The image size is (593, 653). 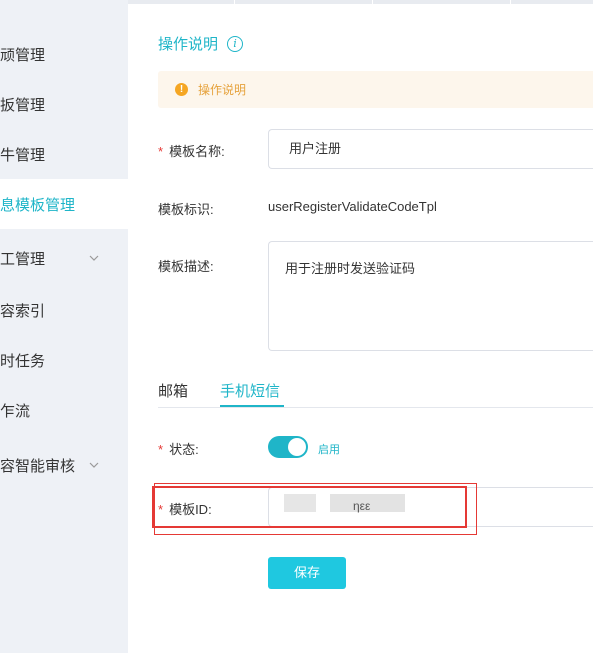 What do you see at coordinates (315, 148) in the screenshot?
I see `template-name-value: 用户注册` at bounding box center [315, 148].